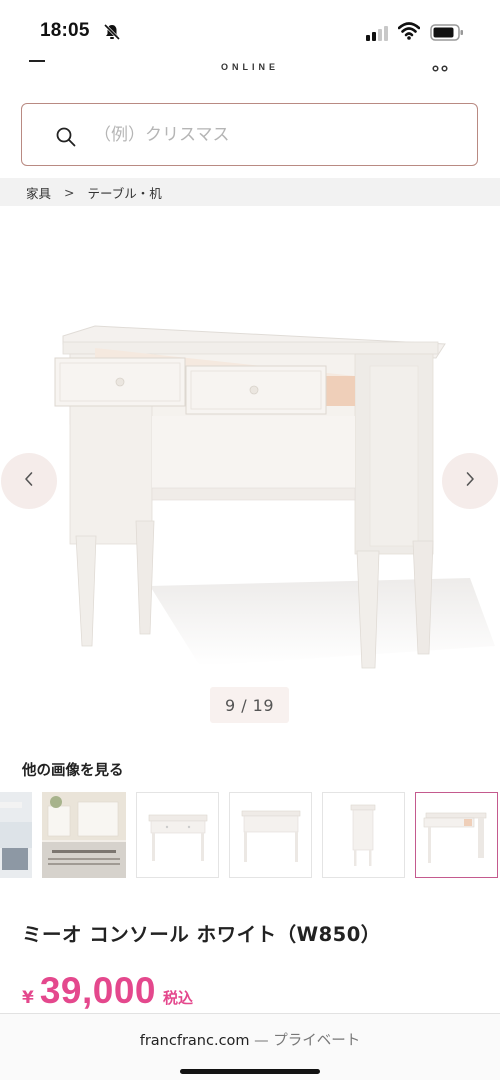  Describe the element at coordinates (38, 192) in the screenshot. I see `breadcrumb-item-furniture: 家具` at that location.